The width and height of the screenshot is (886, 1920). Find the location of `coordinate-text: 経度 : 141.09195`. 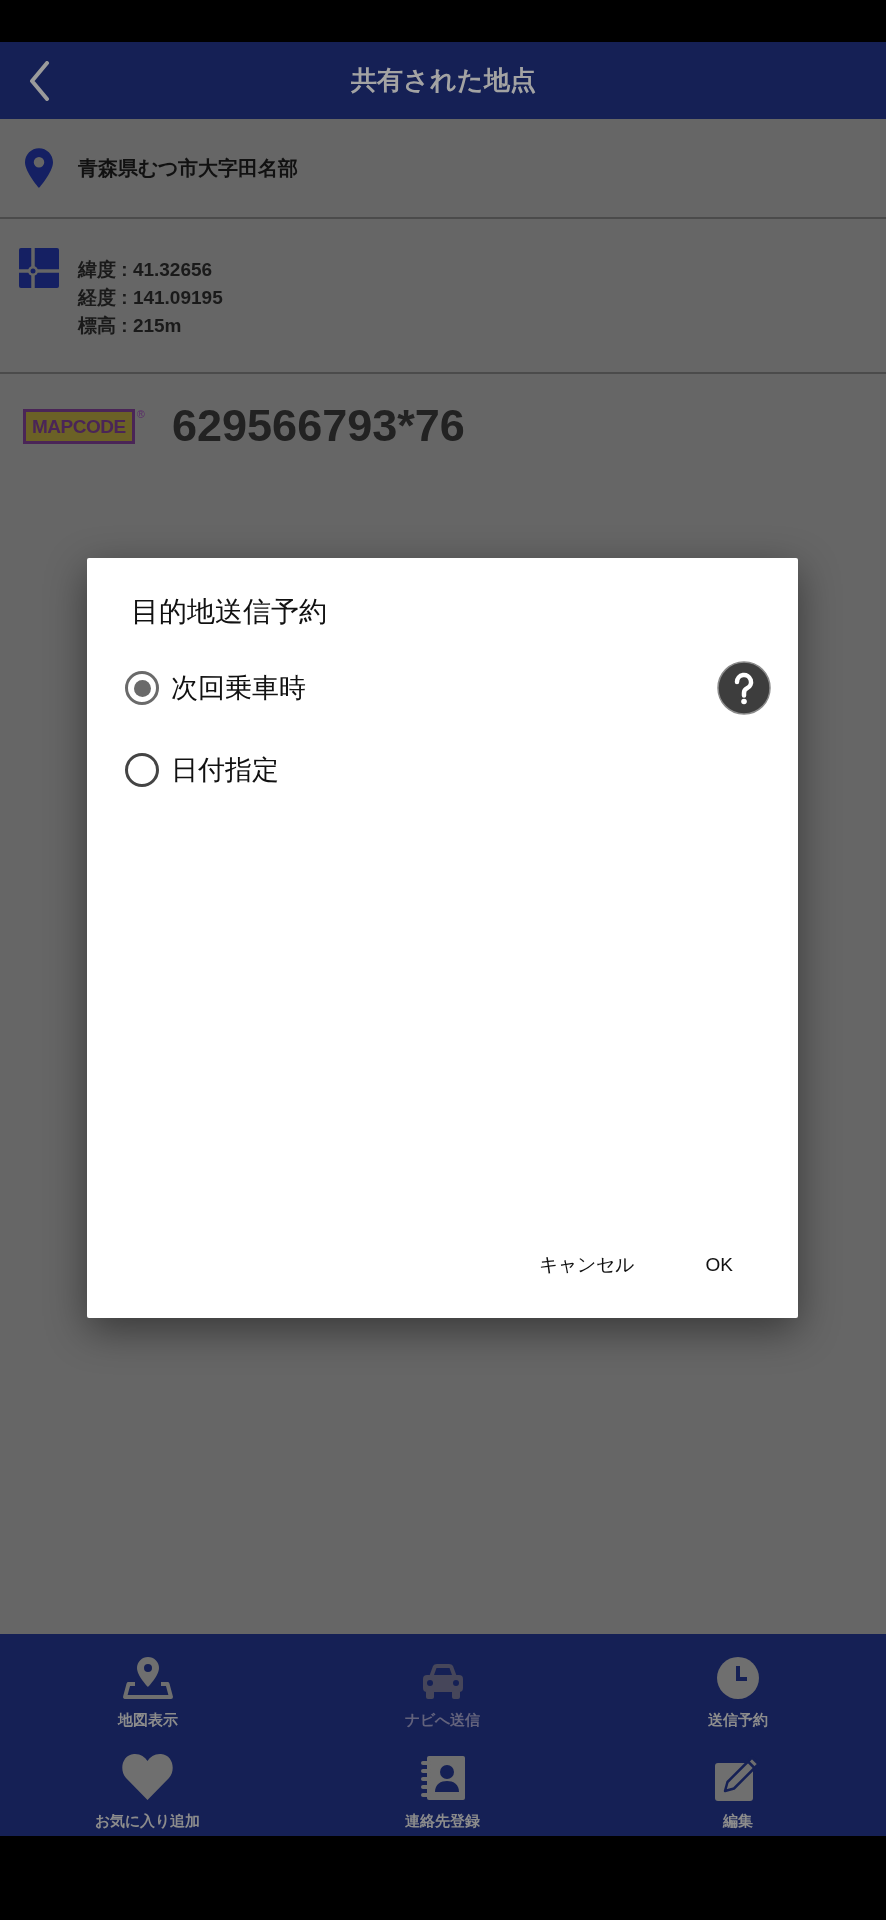

coordinate-text: 経度 : 141.09195 is located at coordinates (150, 298).